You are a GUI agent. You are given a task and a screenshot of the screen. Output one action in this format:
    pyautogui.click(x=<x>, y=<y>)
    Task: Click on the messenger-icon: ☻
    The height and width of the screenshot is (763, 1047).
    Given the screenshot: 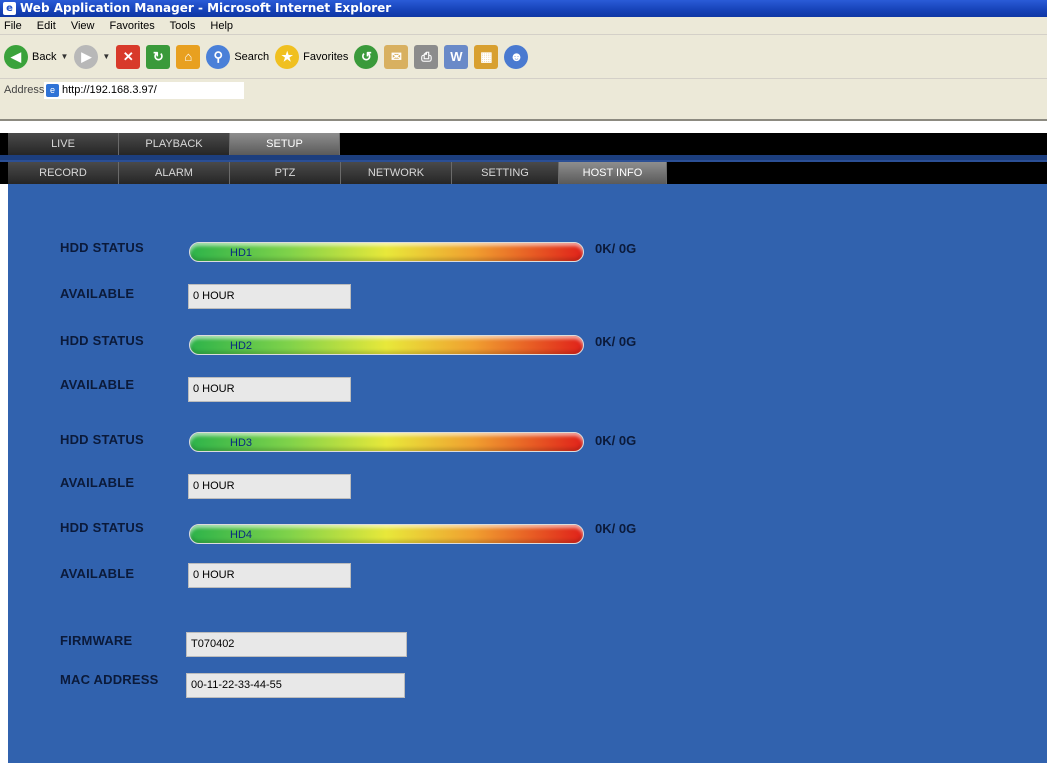 What is the action you would take?
    pyautogui.click(x=516, y=56)
    